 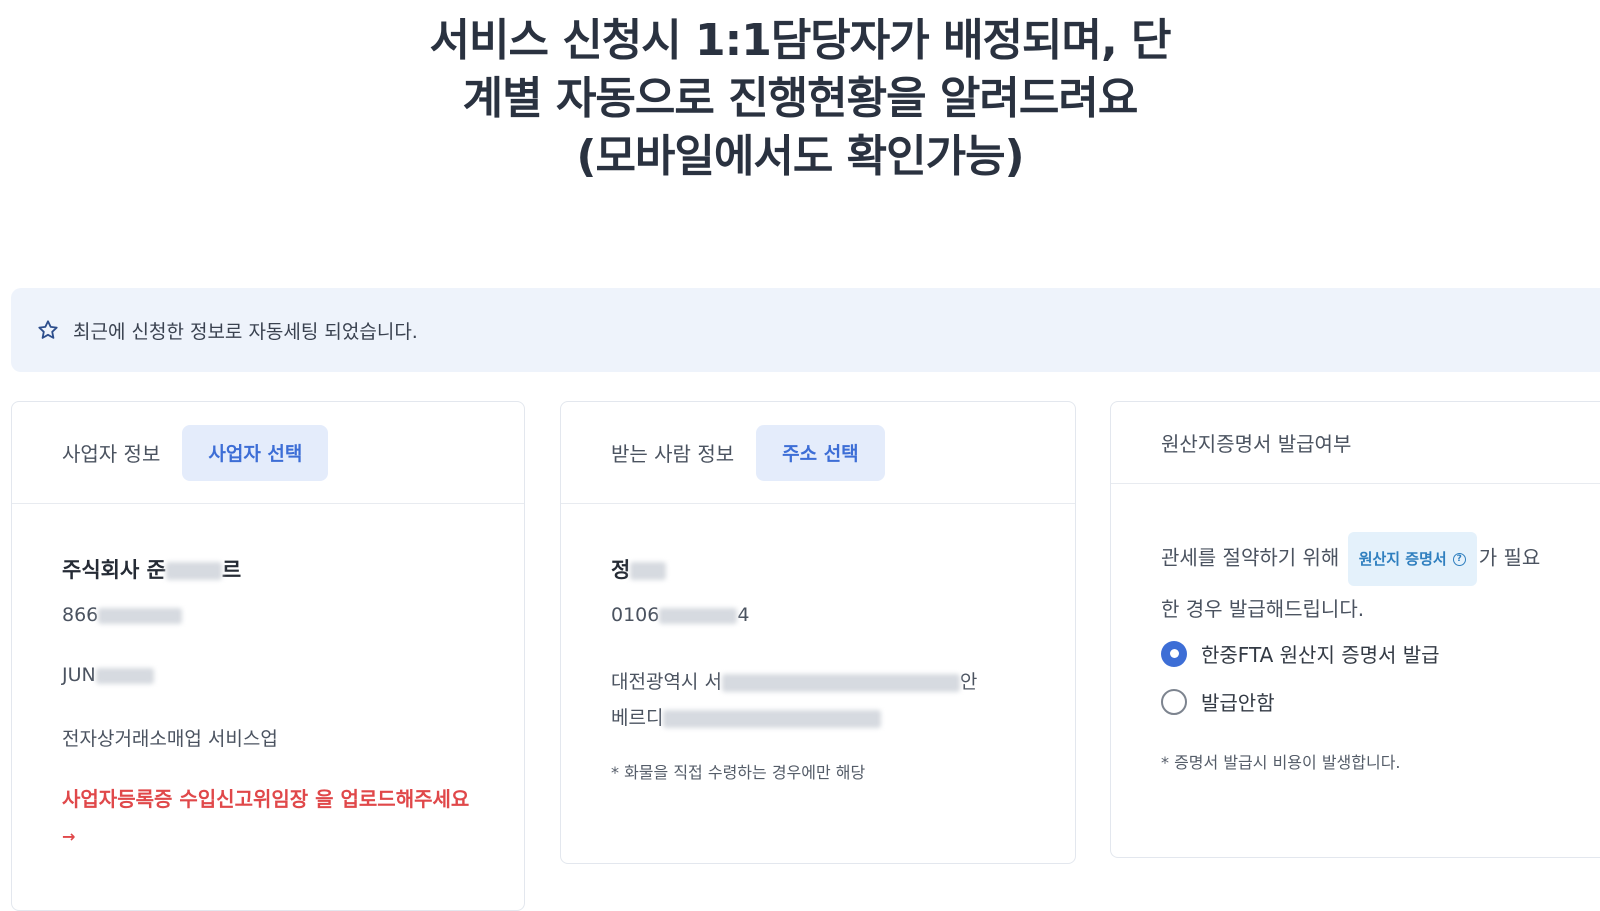 What do you see at coordinates (1509, 557) in the screenshot?
I see `description-after: 가 필요` at bounding box center [1509, 557].